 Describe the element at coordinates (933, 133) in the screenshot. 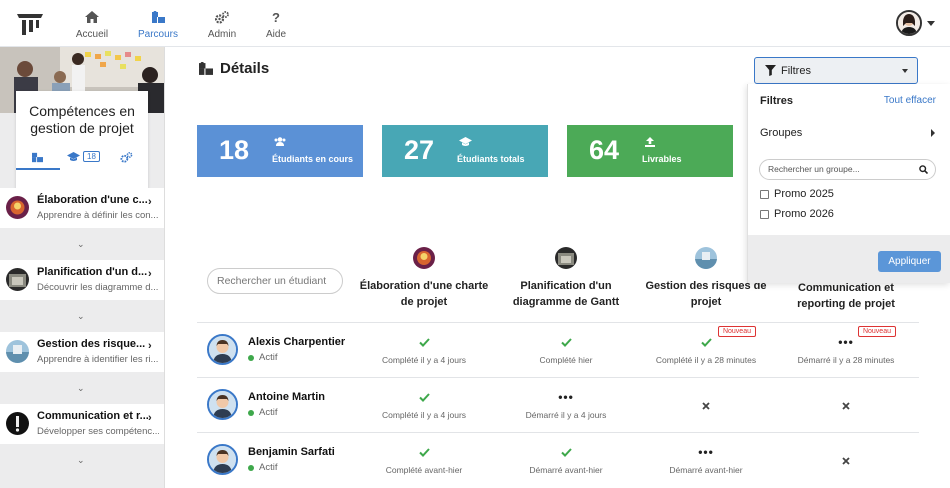

I see `chevron-right-icon` at that location.